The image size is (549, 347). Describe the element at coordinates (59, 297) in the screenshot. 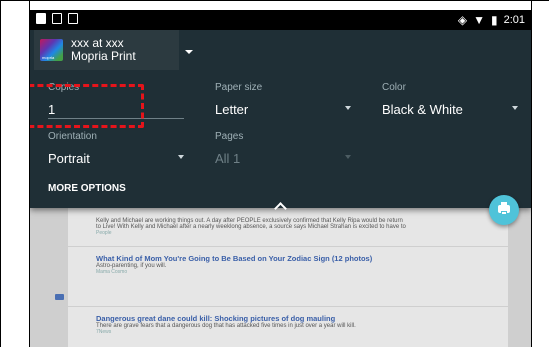

I see `image-icon` at that location.